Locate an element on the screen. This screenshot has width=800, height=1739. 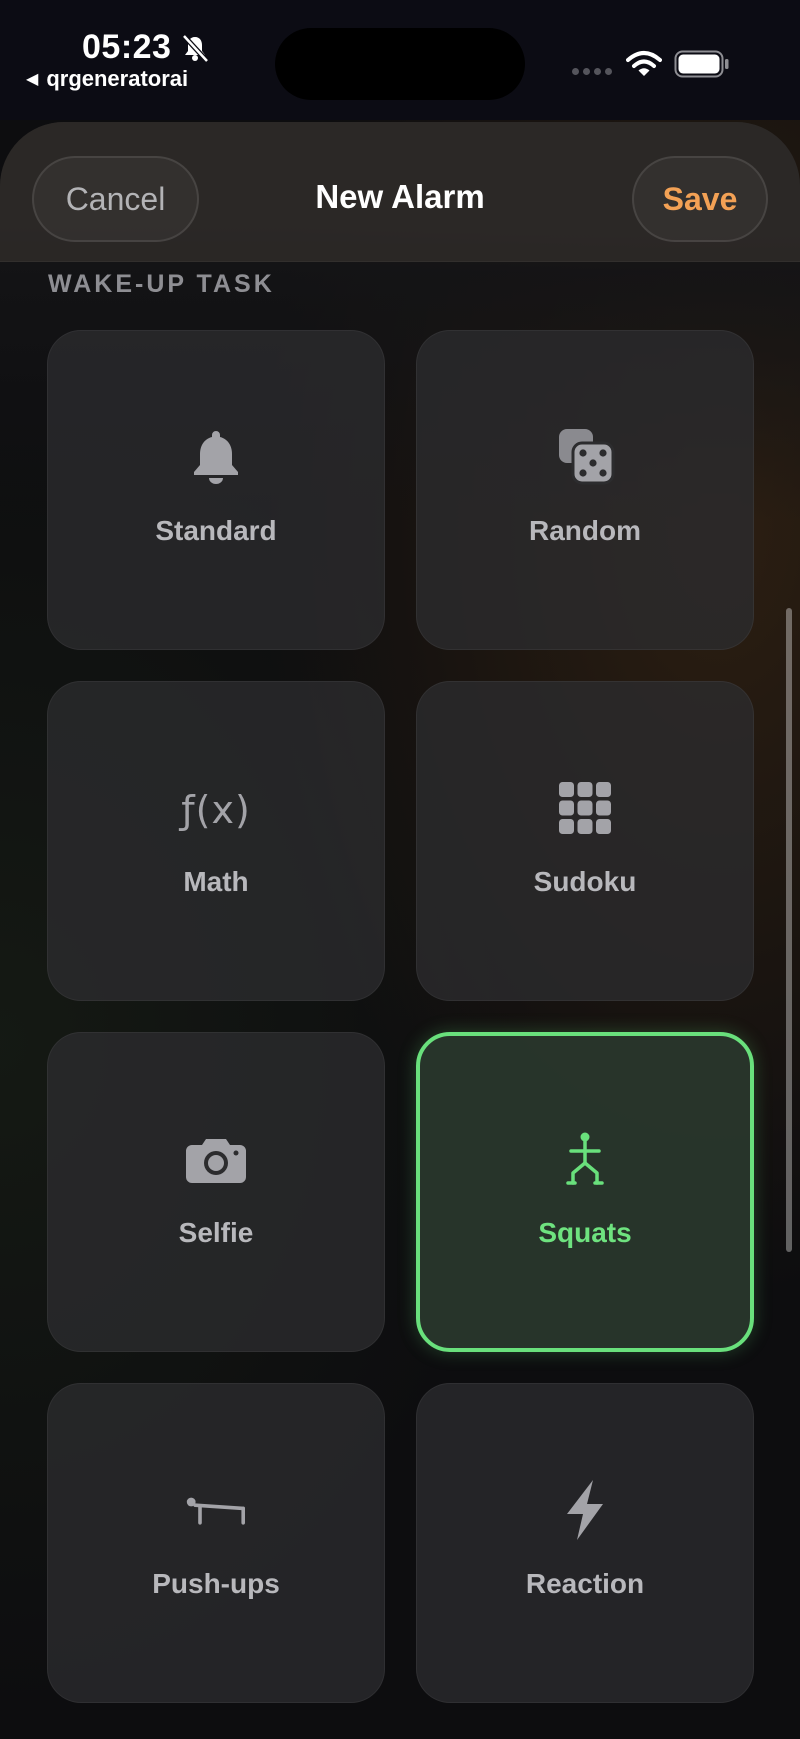
bell-slash-icon is located at coordinates (195, 48).